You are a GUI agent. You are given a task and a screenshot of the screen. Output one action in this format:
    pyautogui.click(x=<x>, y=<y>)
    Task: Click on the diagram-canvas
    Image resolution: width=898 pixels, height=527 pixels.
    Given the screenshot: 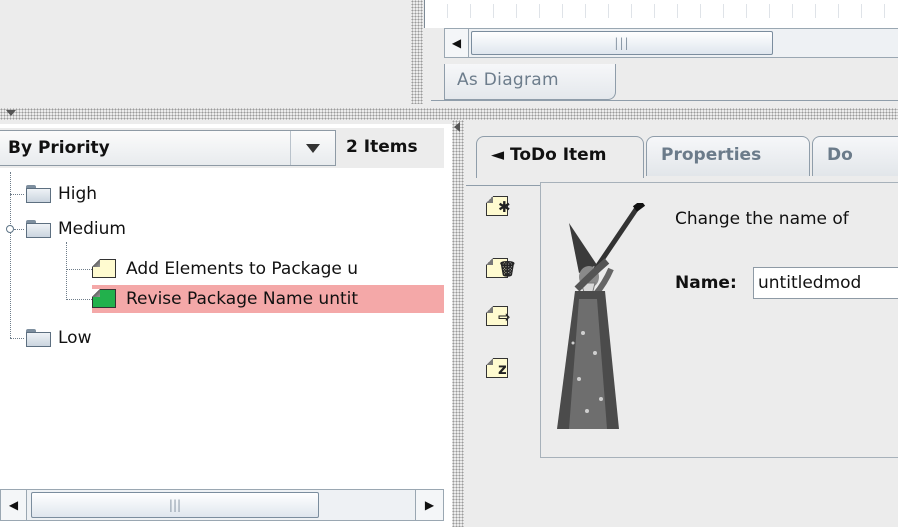 What is the action you would take?
    pyautogui.click(x=661, y=14)
    